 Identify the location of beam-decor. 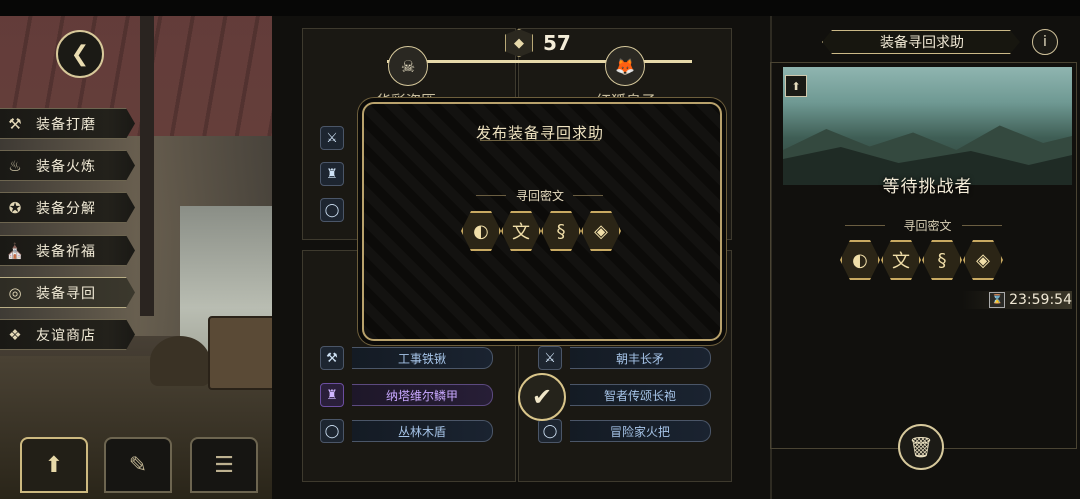
(147, 166).